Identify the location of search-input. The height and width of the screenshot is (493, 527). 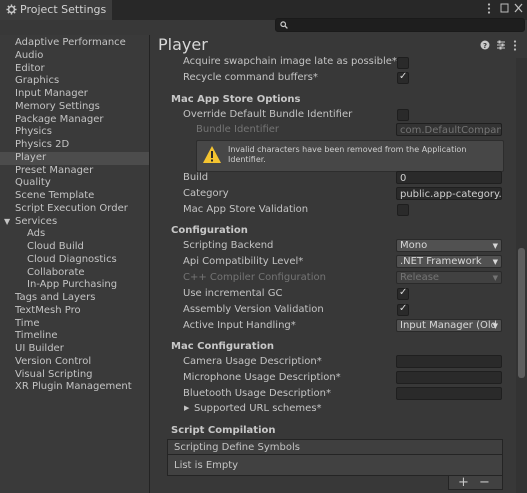
(400, 25).